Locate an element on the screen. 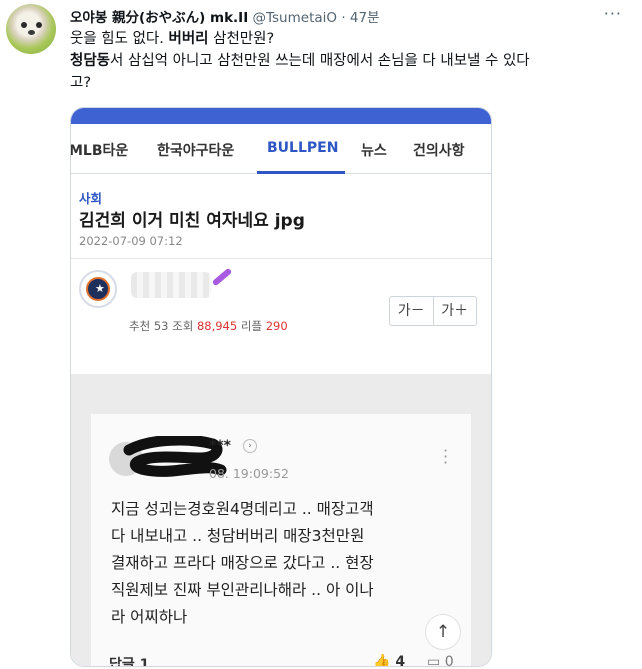  team-logo-inner: ★ is located at coordinates (98, 289).